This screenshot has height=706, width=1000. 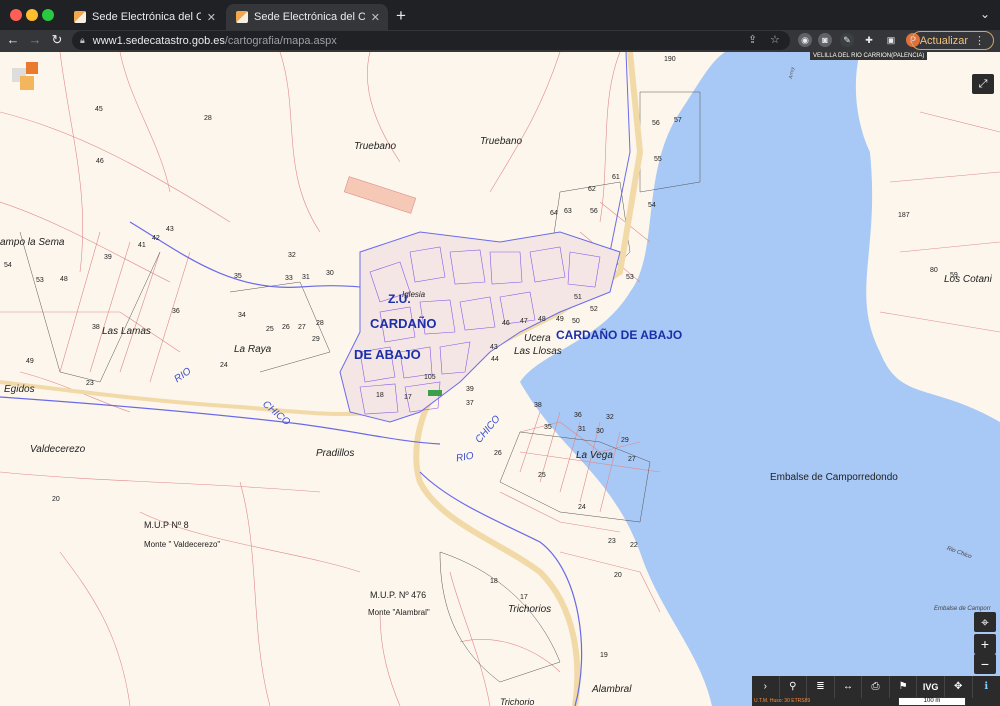 What do you see at coordinates (805, 40) in the screenshot?
I see `extension-icon: ◉` at bounding box center [805, 40].